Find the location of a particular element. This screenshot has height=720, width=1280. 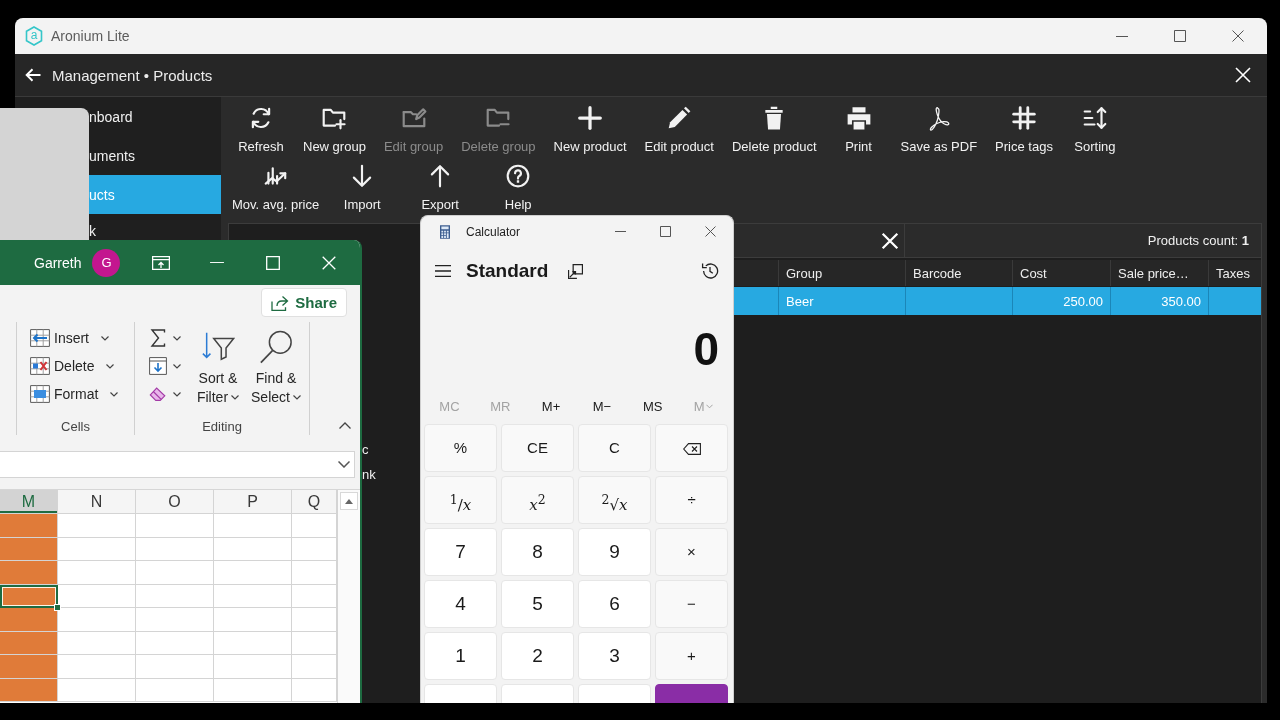

ribbon-command: Find & Select is located at coordinates (276, 365).